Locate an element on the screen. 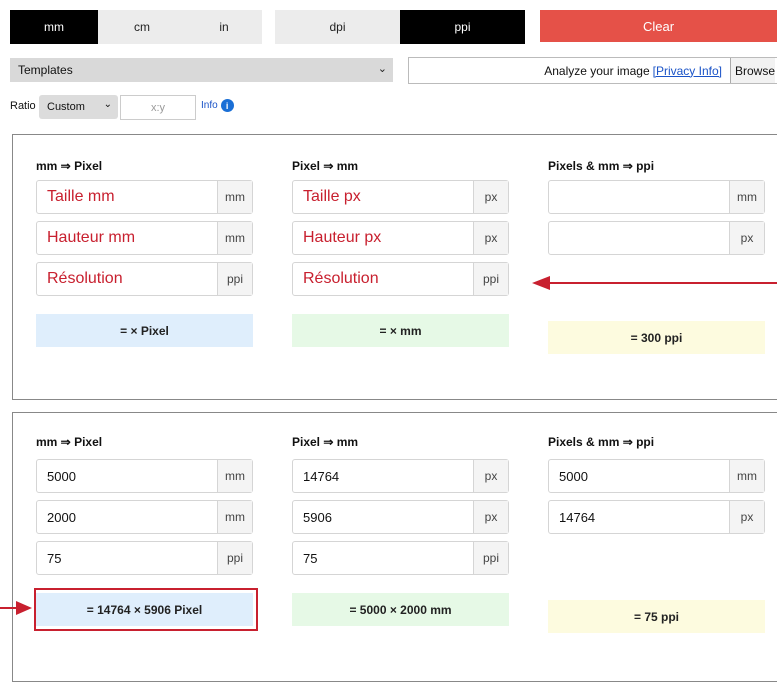  info-icon: i is located at coordinates (227, 105).